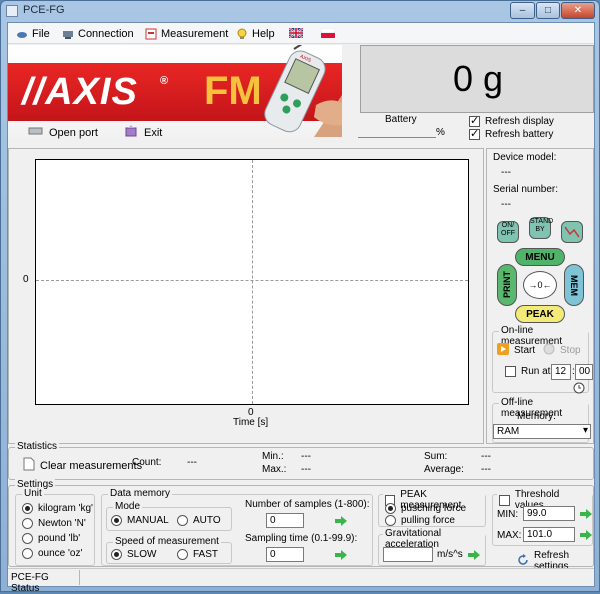 Image resolution: width=600 pixels, height=594 pixels. Describe the element at coordinates (578, 10) in the screenshot. I see `close-button: ✕` at that location.